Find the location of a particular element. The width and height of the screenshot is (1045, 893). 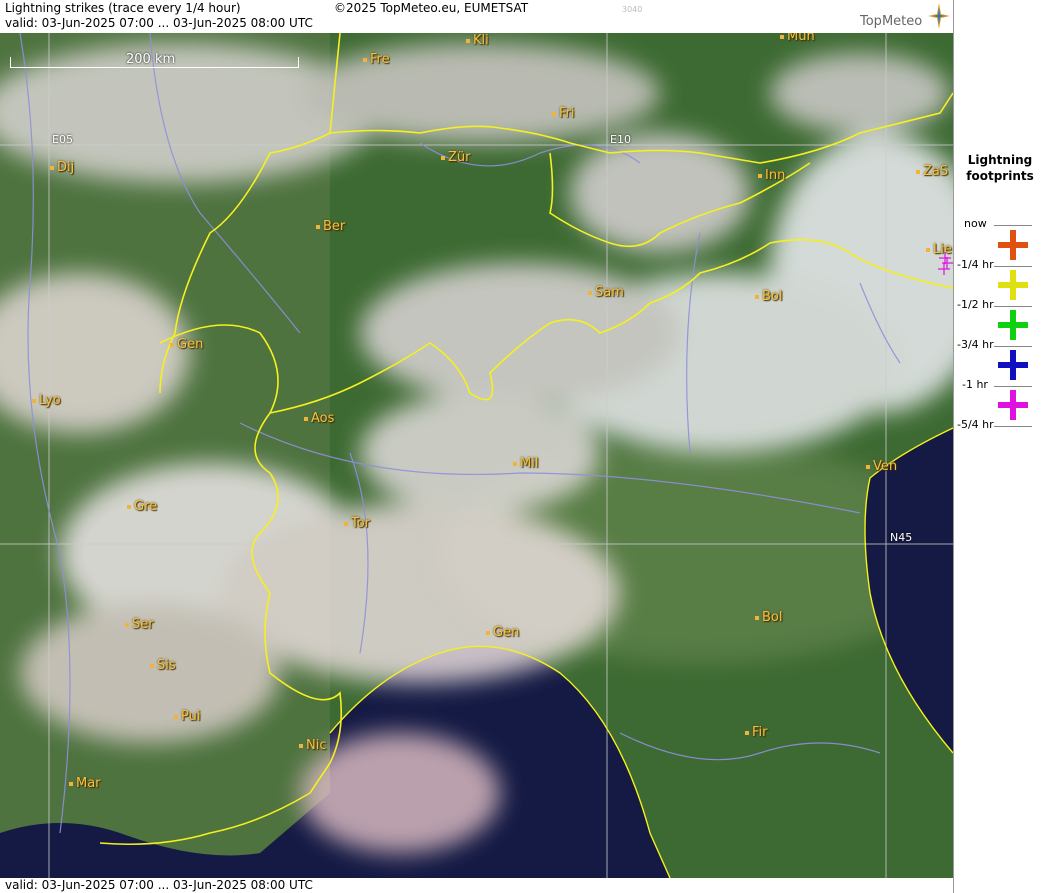

grid-label-e05: E05 is located at coordinates (62, 139).